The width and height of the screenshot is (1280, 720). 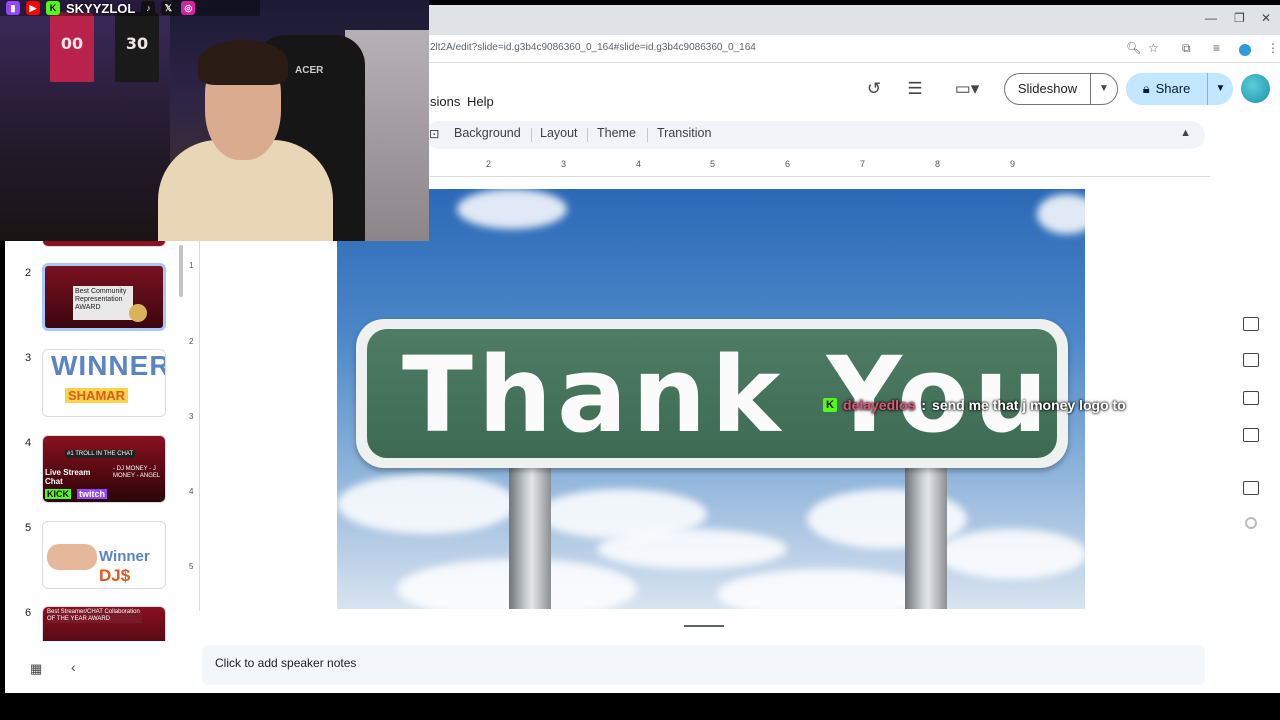 What do you see at coordinates (100, 454) in the screenshot?
I see `thumb-title: #1 TROLL IN THE CHAT` at bounding box center [100, 454].